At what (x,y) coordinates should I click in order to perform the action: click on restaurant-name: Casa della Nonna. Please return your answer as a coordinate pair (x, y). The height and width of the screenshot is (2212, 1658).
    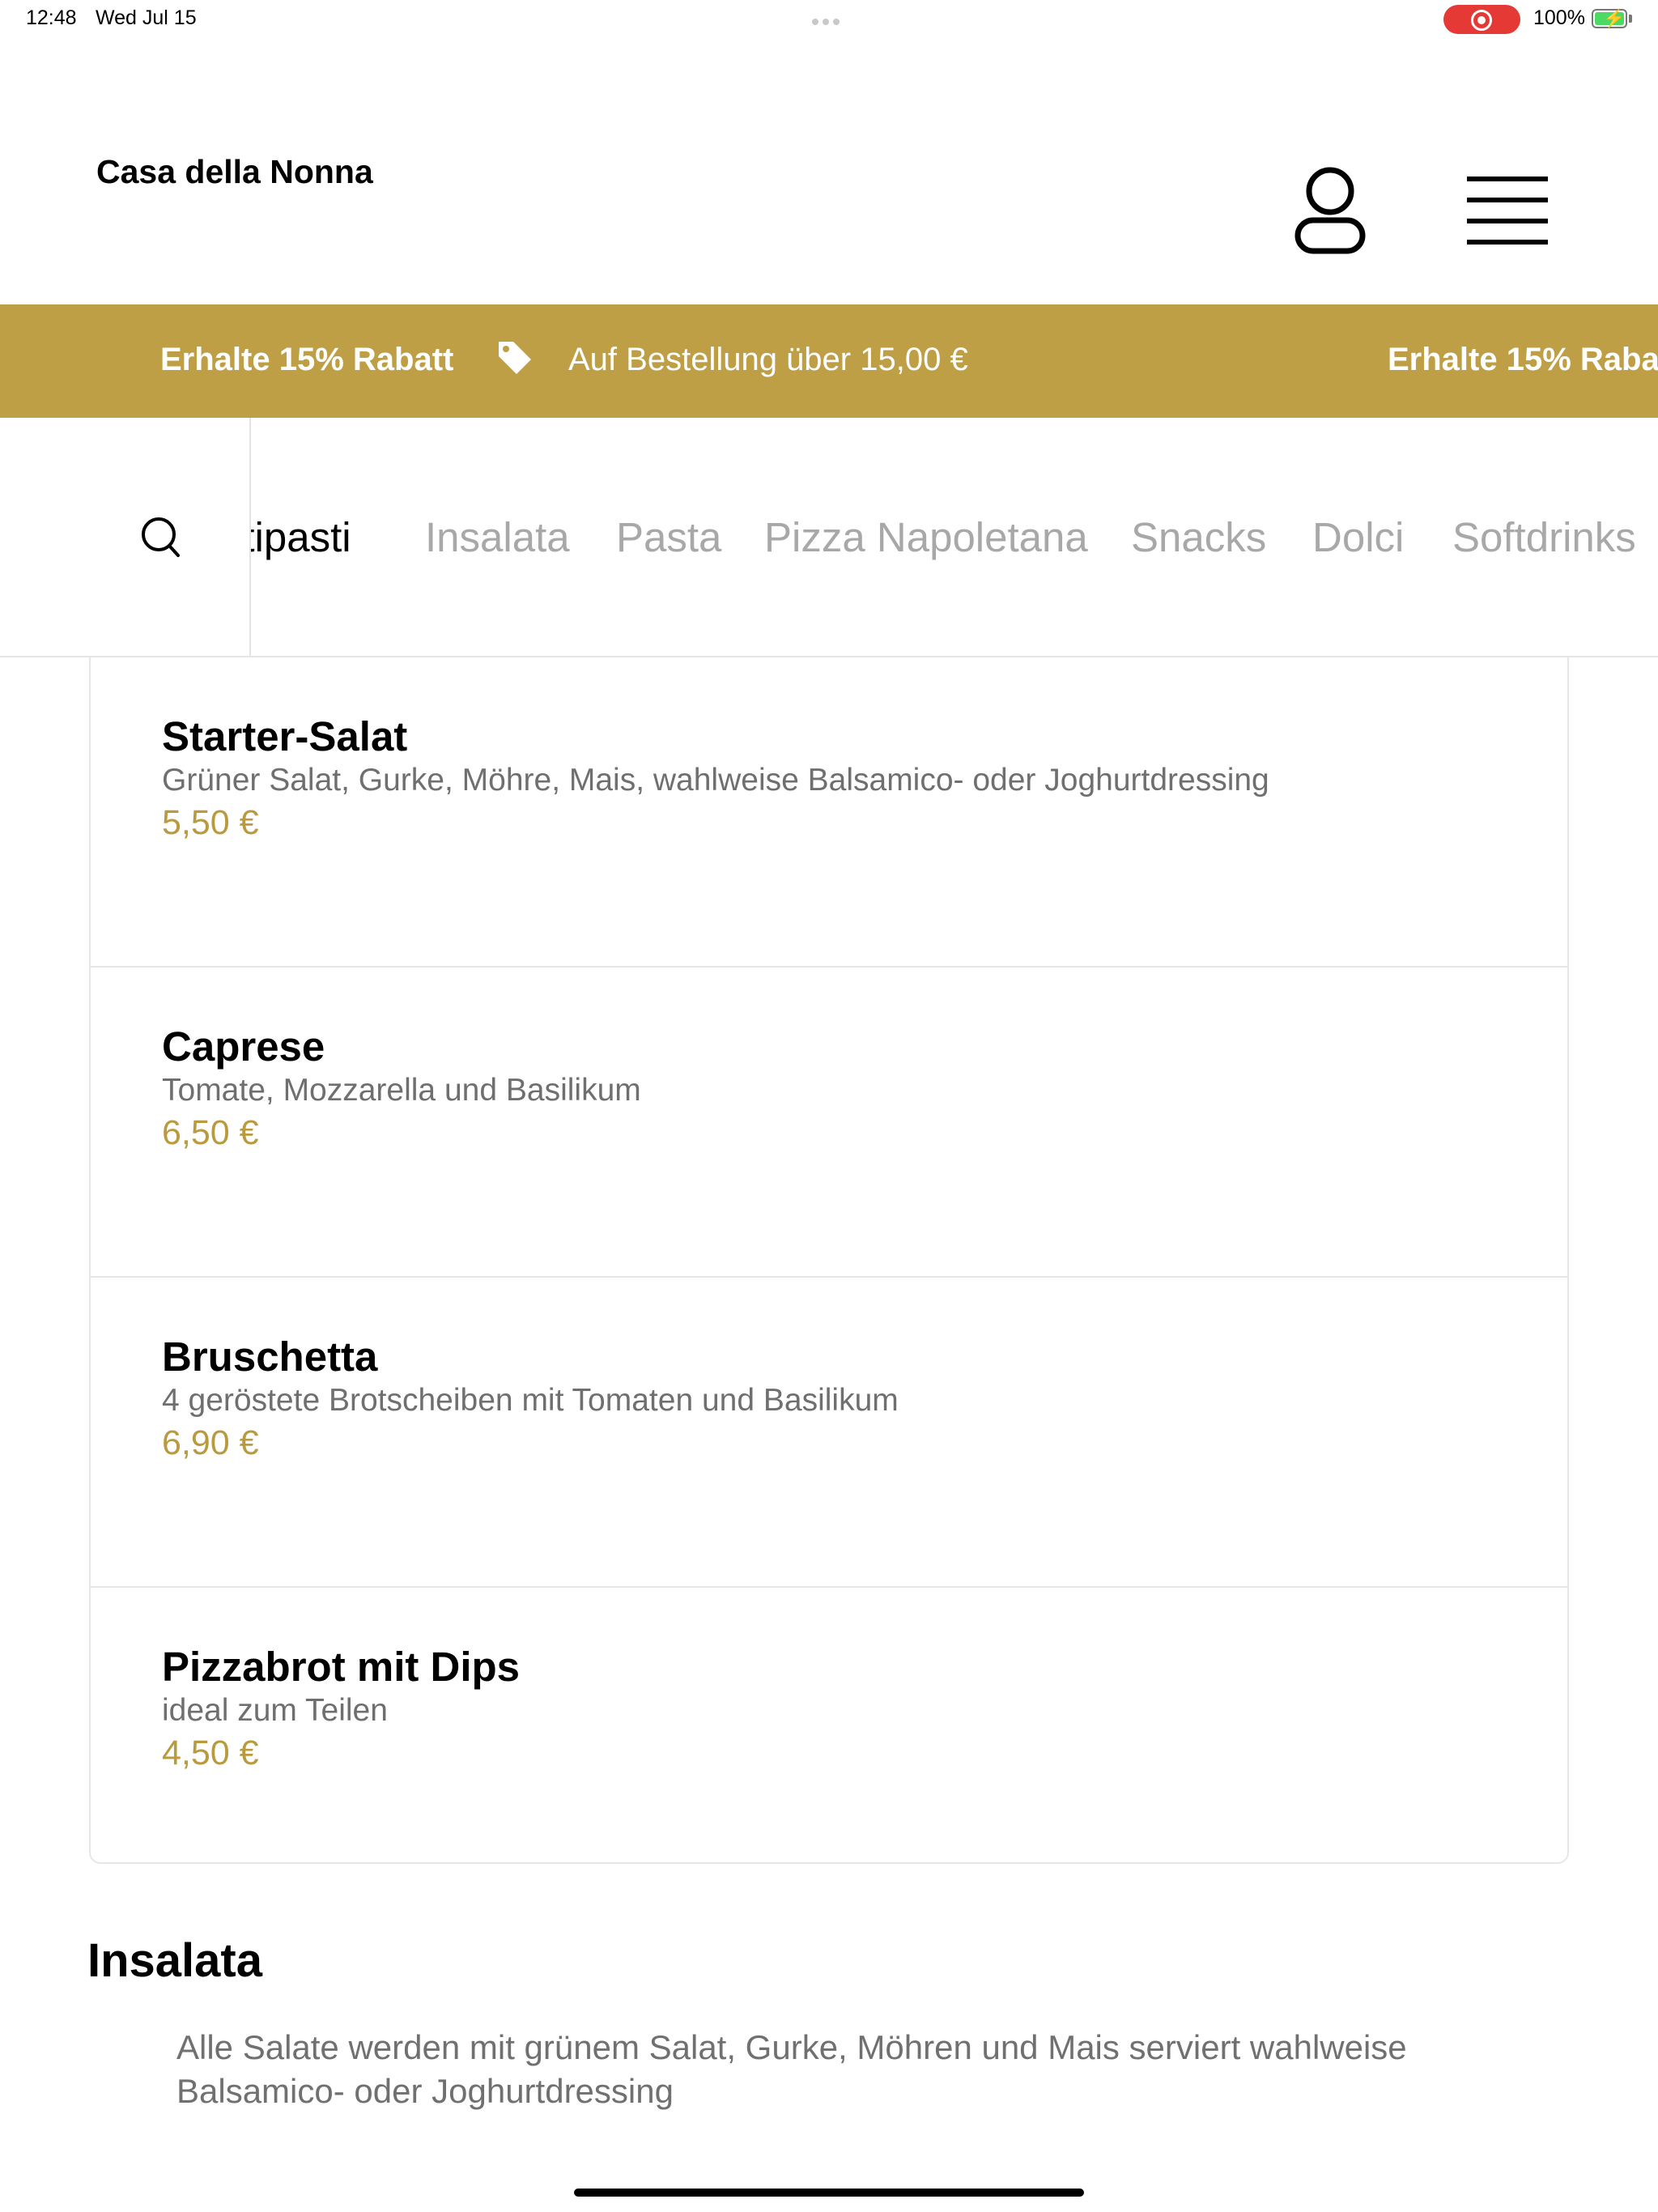
    Looking at the image, I should click on (234, 172).